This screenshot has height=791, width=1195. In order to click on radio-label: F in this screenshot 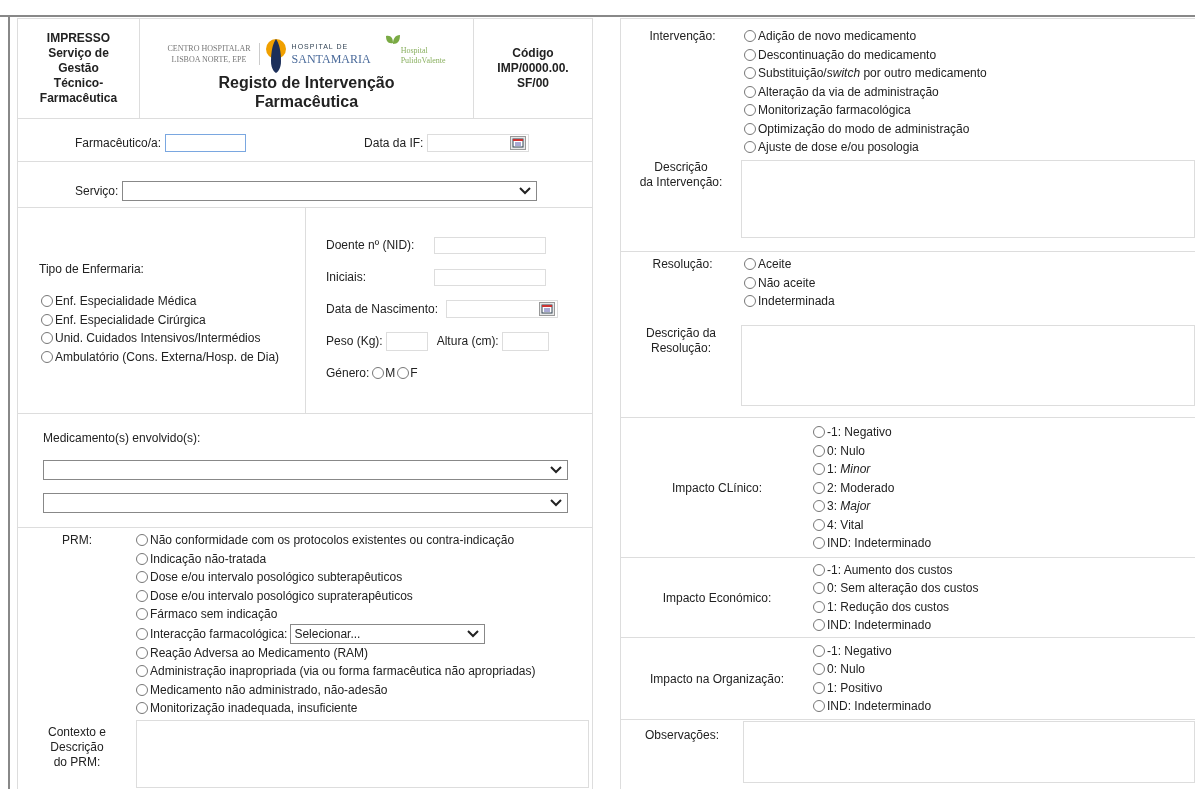, I will do `click(414, 373)`.